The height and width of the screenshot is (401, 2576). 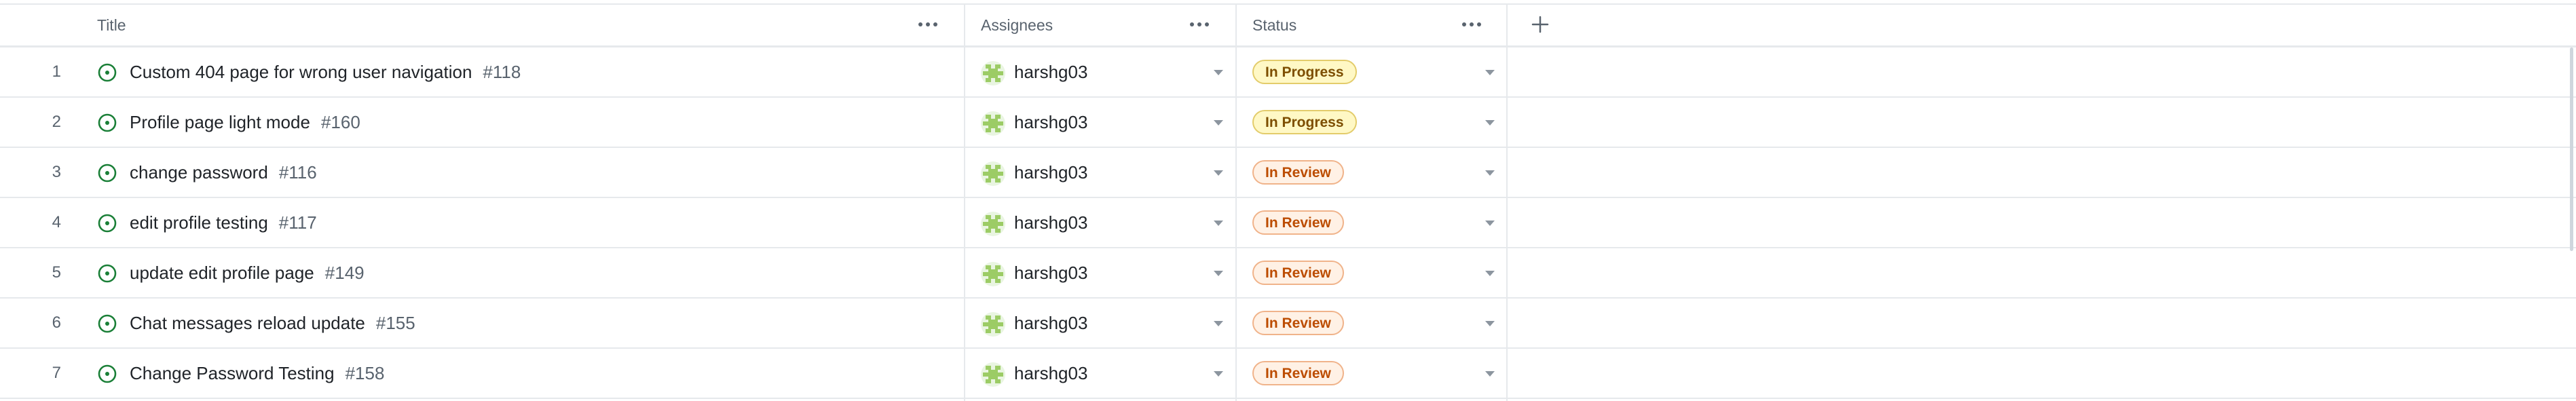 I want to click on issue-number: #117, so click(x=297, y=222).